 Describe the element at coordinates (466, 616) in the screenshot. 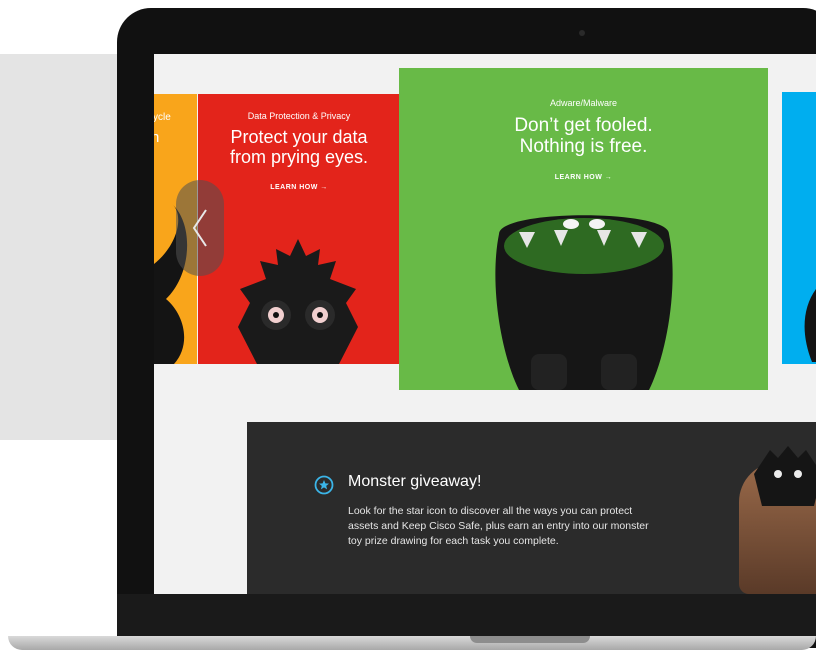

I see `laptop-bezel` at that location.